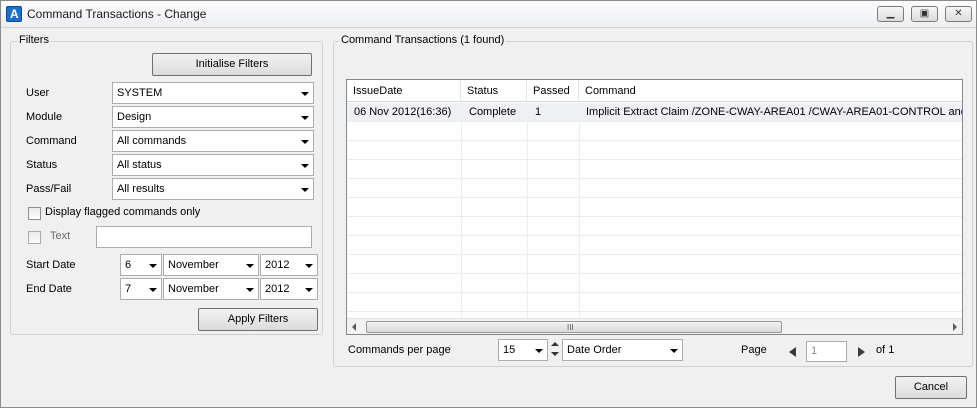 The width and height of the screenshot is (977, 408). I want to click on end-day-value: 7, so click(128, 289).